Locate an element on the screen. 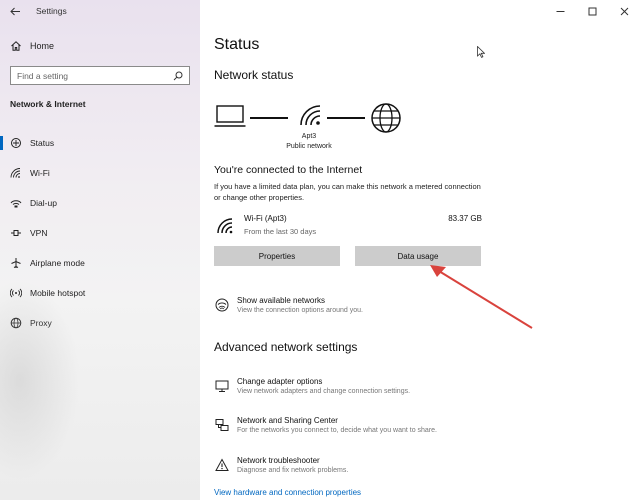 This screenshot has width=640, height=500. adapter-icon is located at coordinates (222, 386).